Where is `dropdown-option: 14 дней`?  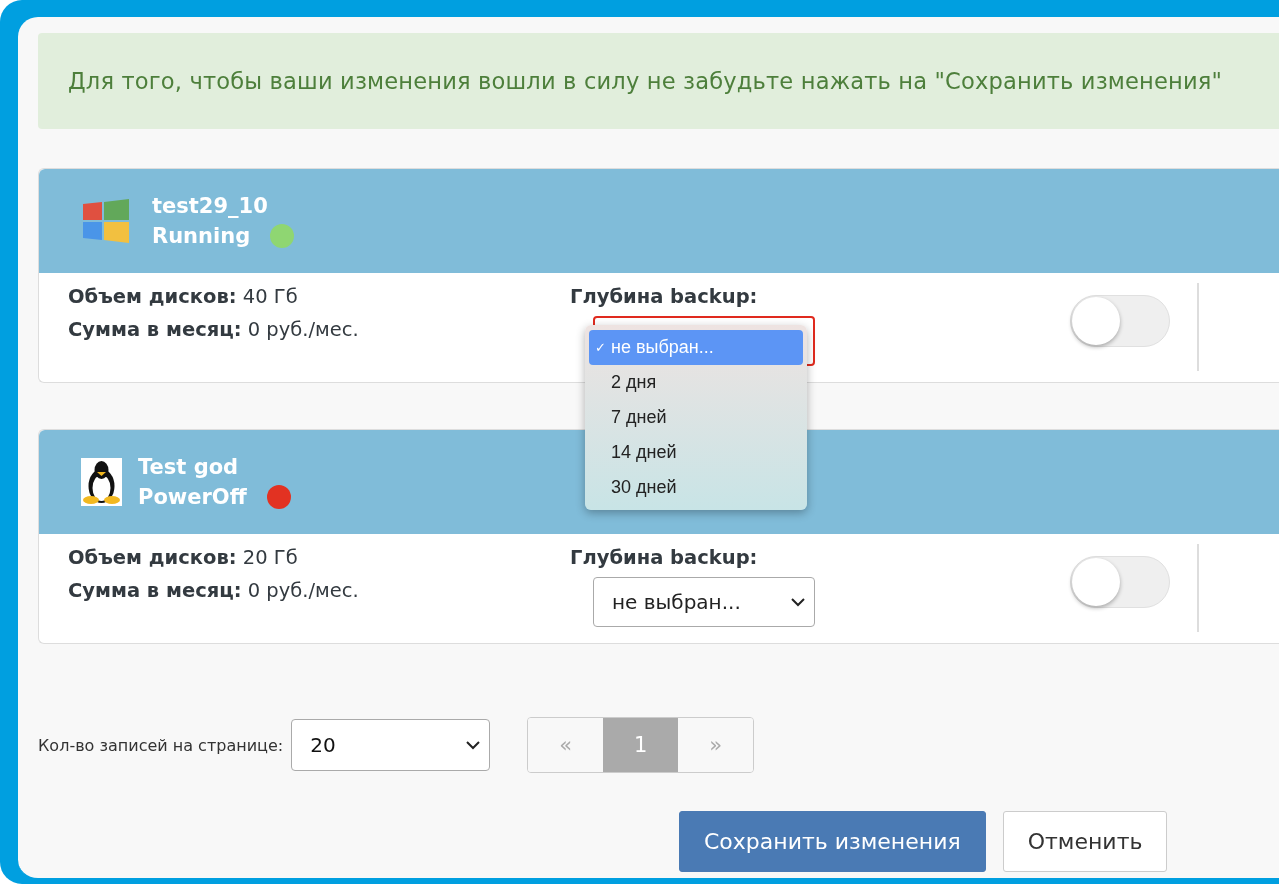 dropdown-option: 14 дней is located at coordinates (696, 452).